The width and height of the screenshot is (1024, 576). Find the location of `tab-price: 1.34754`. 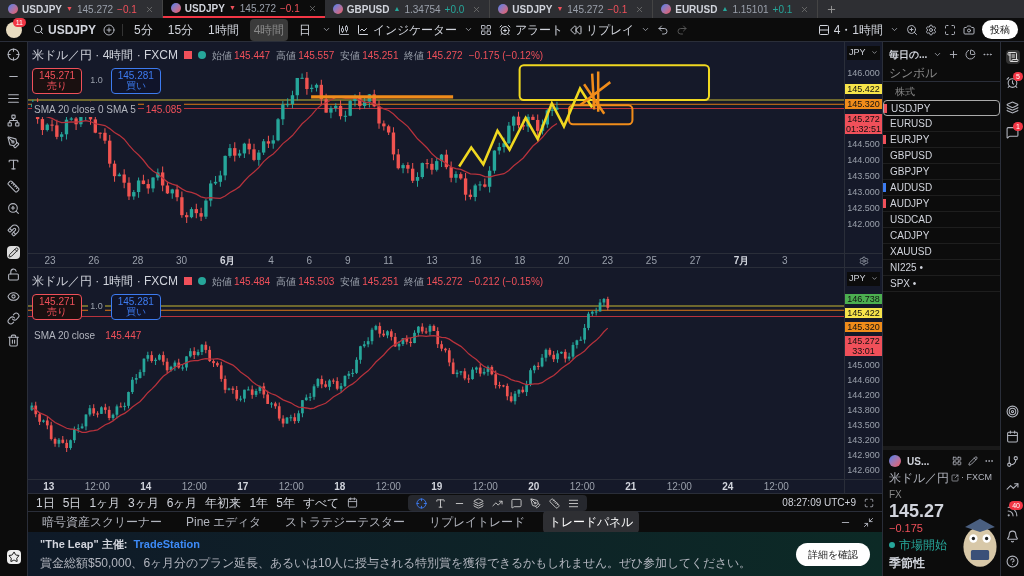

tab-price: 1.34754 is located at coordinates (422, 9).